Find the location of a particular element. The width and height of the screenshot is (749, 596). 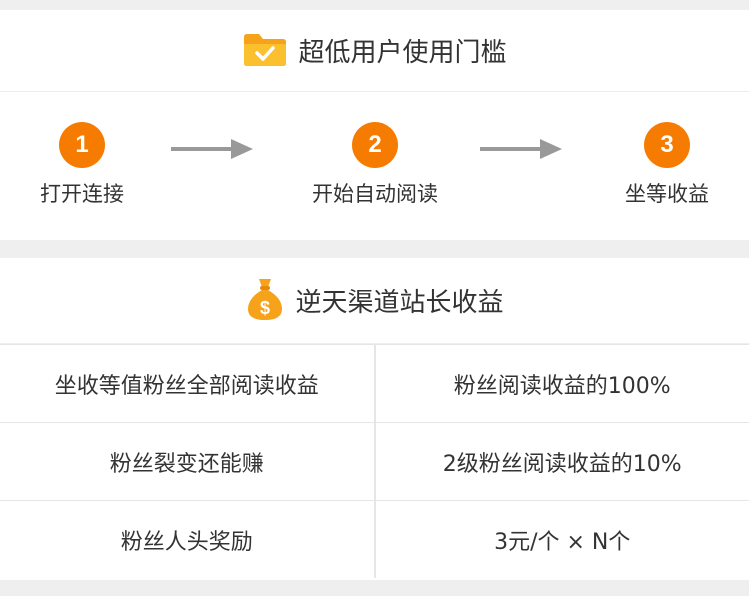

step-number-badge: 3 is located at coordinates (667, 145).